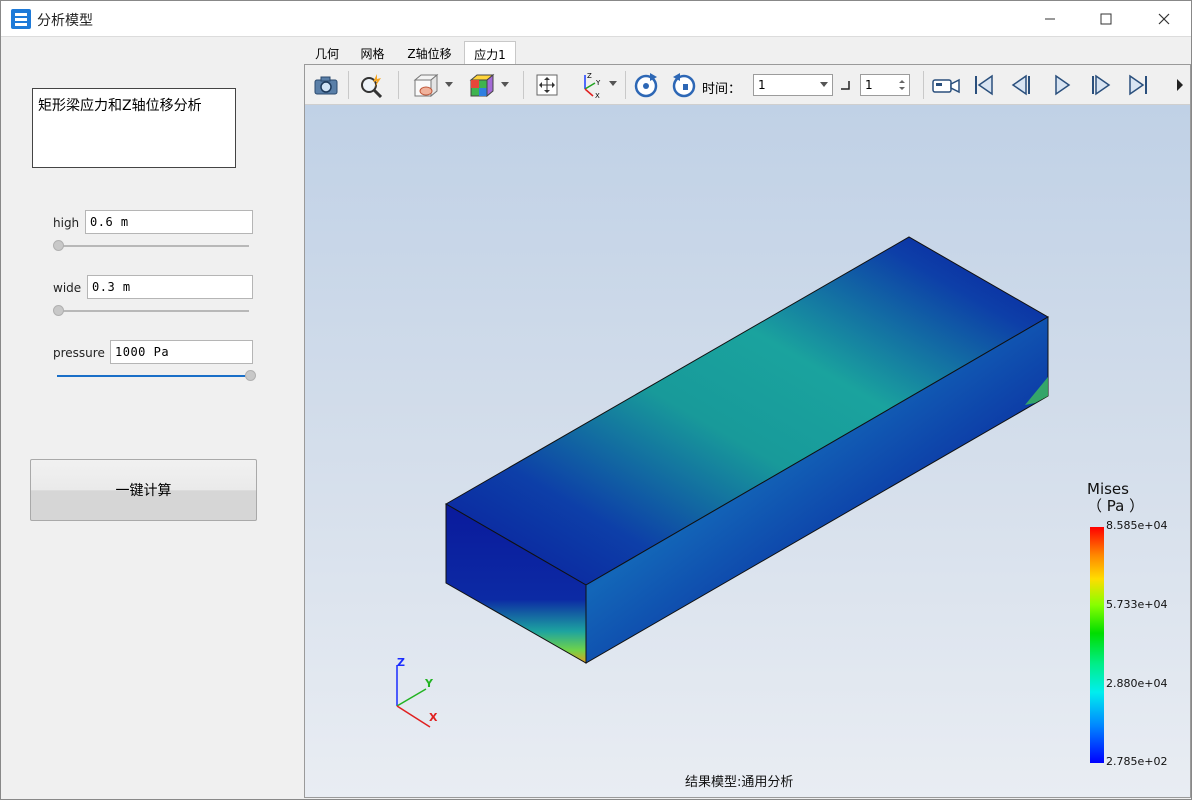  I want to click on legend-title: Mises （ Pa ）, so click(1115, 498).